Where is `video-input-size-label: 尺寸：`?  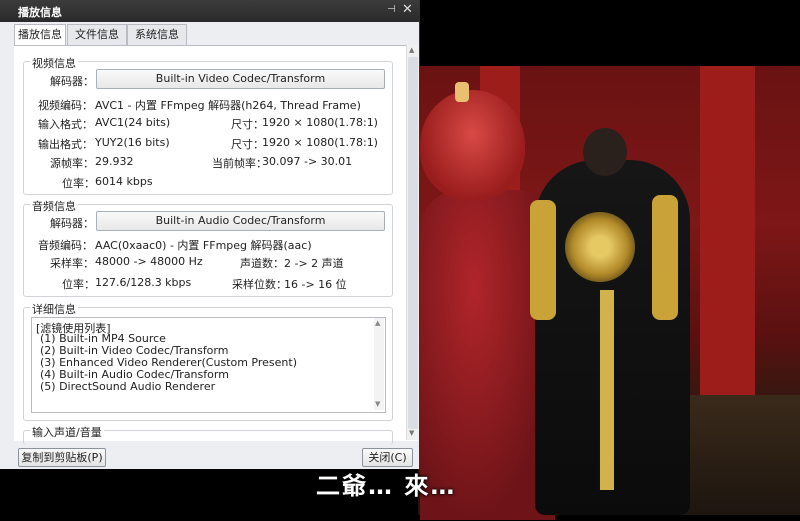 video-input-size-label: 尺寸： is located at coordinates (247, 124).